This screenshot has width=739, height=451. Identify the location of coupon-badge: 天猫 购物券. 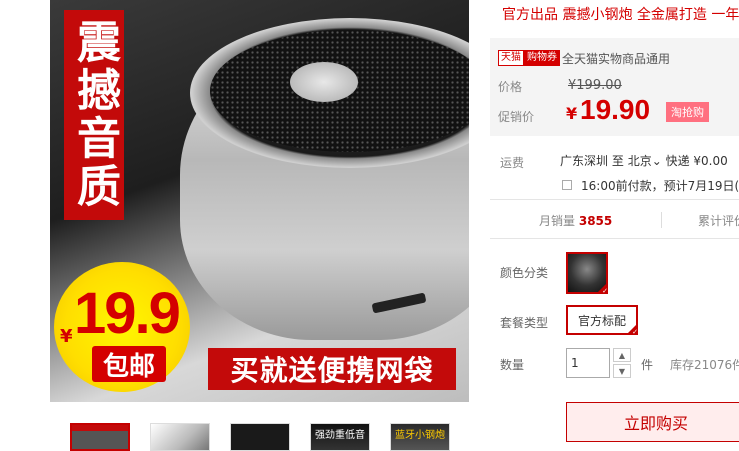
(529, 58).